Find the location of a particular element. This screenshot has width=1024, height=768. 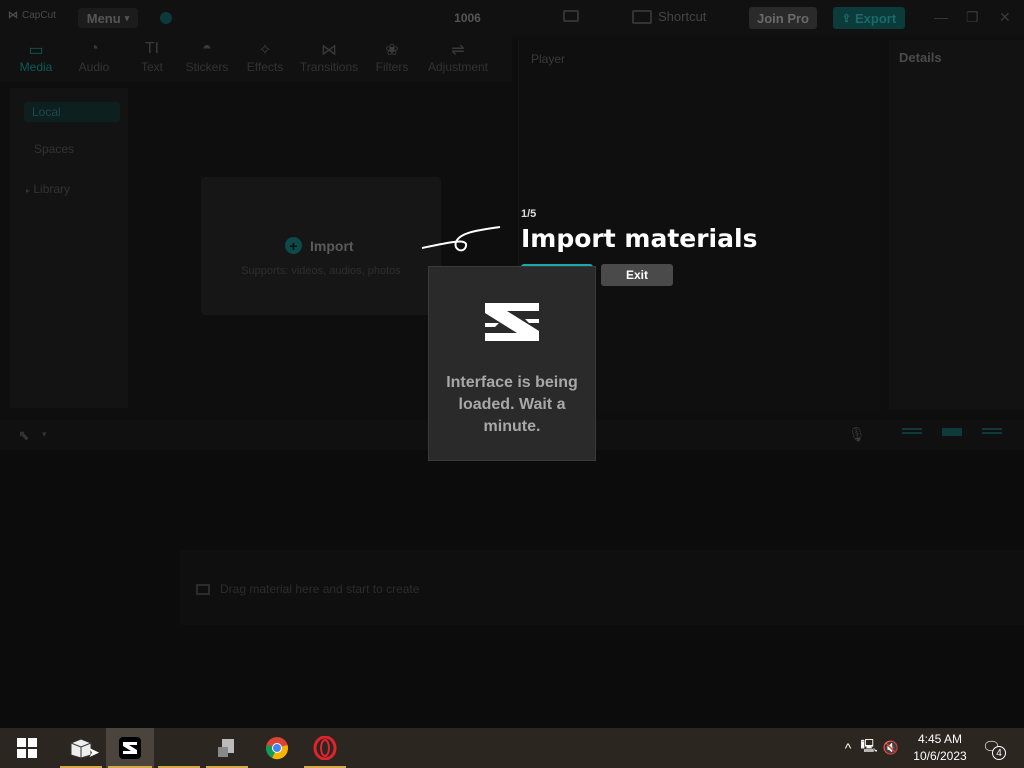

tab-filters: ❀ Filters is located at coordinates (392, 57).